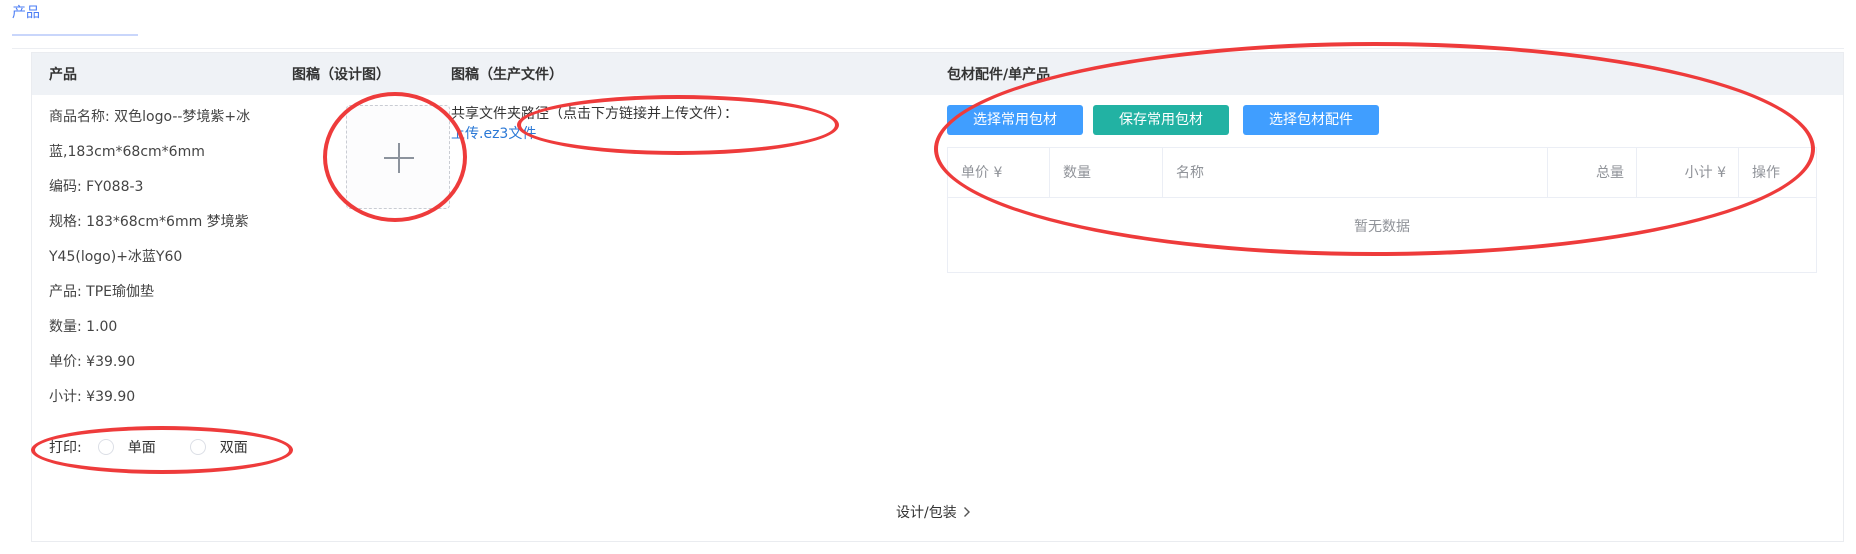 The height and width of the screenshot is (554, 1856). Describe the element at coordinates (1382, 210) in the screenshot. I see `packaging-table: 单价 ¥ 数量 名称 总量 小计 ¥ 操作 暂无数据` at that location.